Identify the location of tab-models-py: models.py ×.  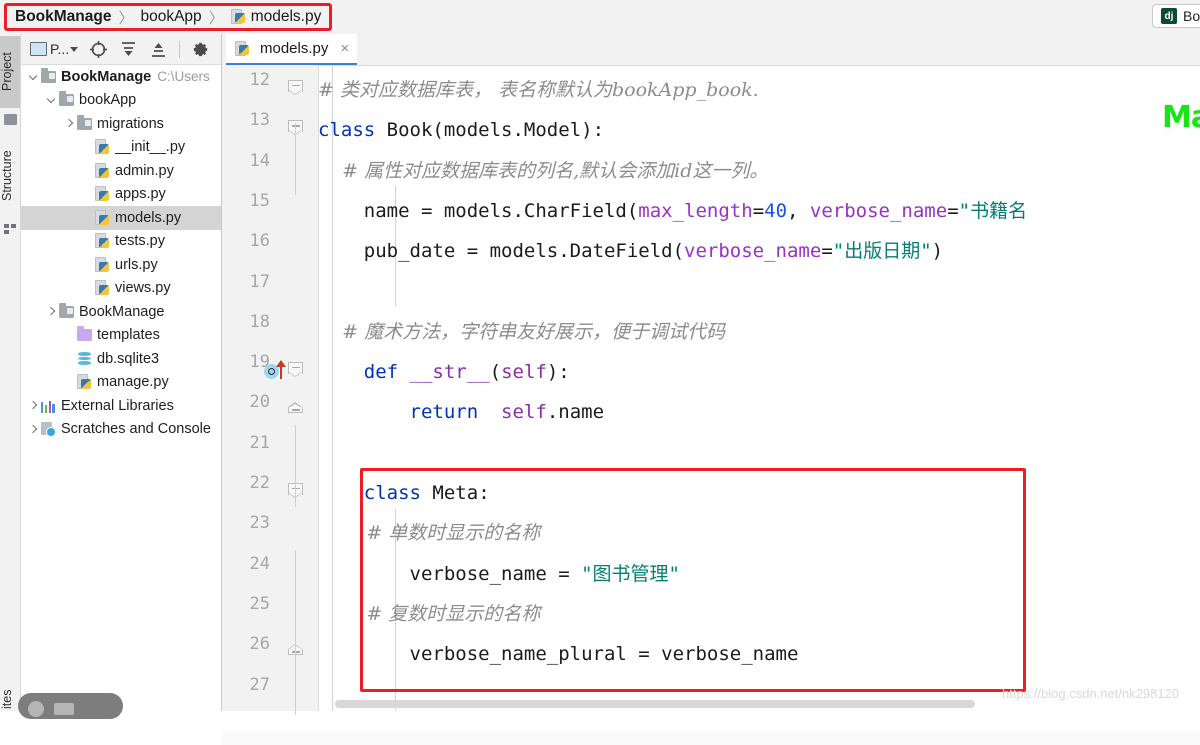
(292, 49).